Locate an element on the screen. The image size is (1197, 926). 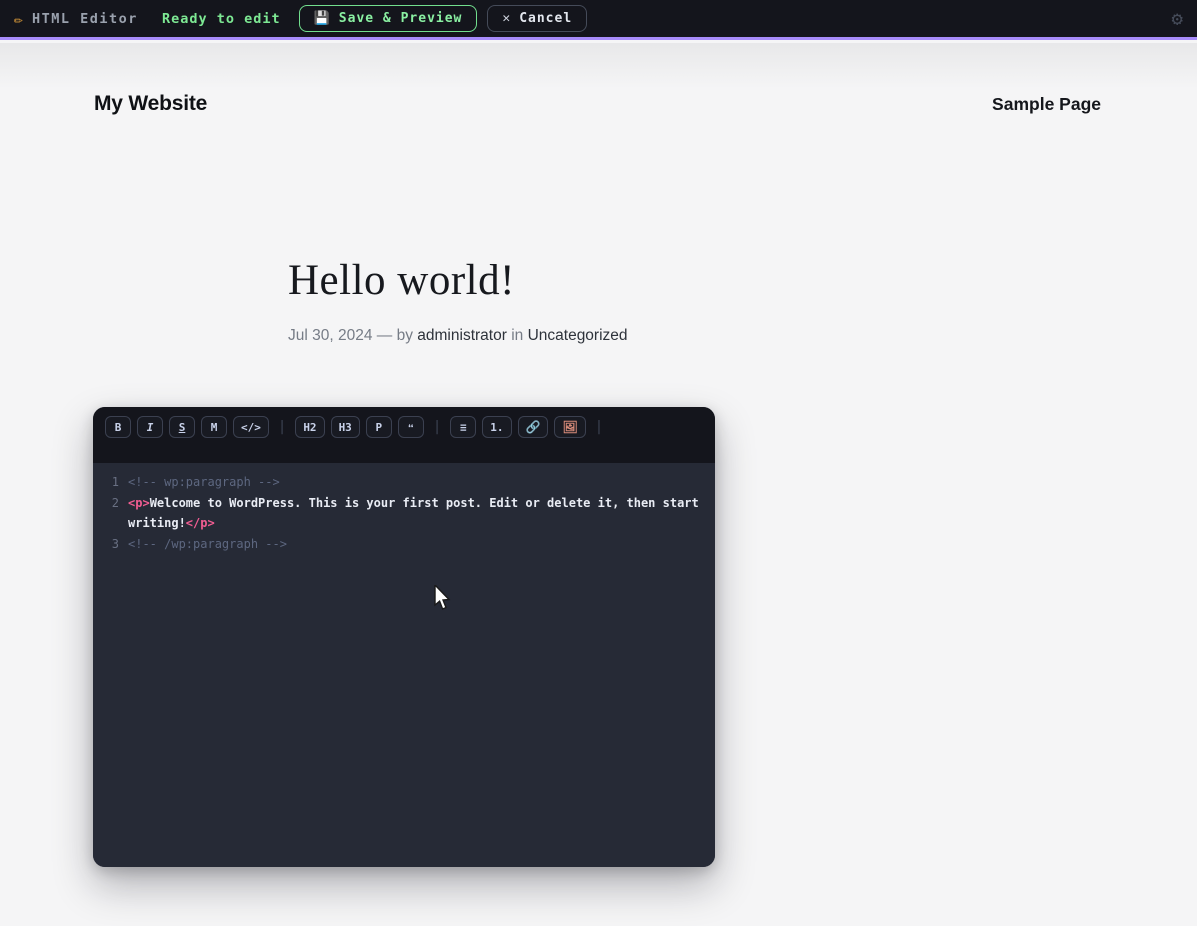
heading3-button: H3 is located at coordinates (345, 427).